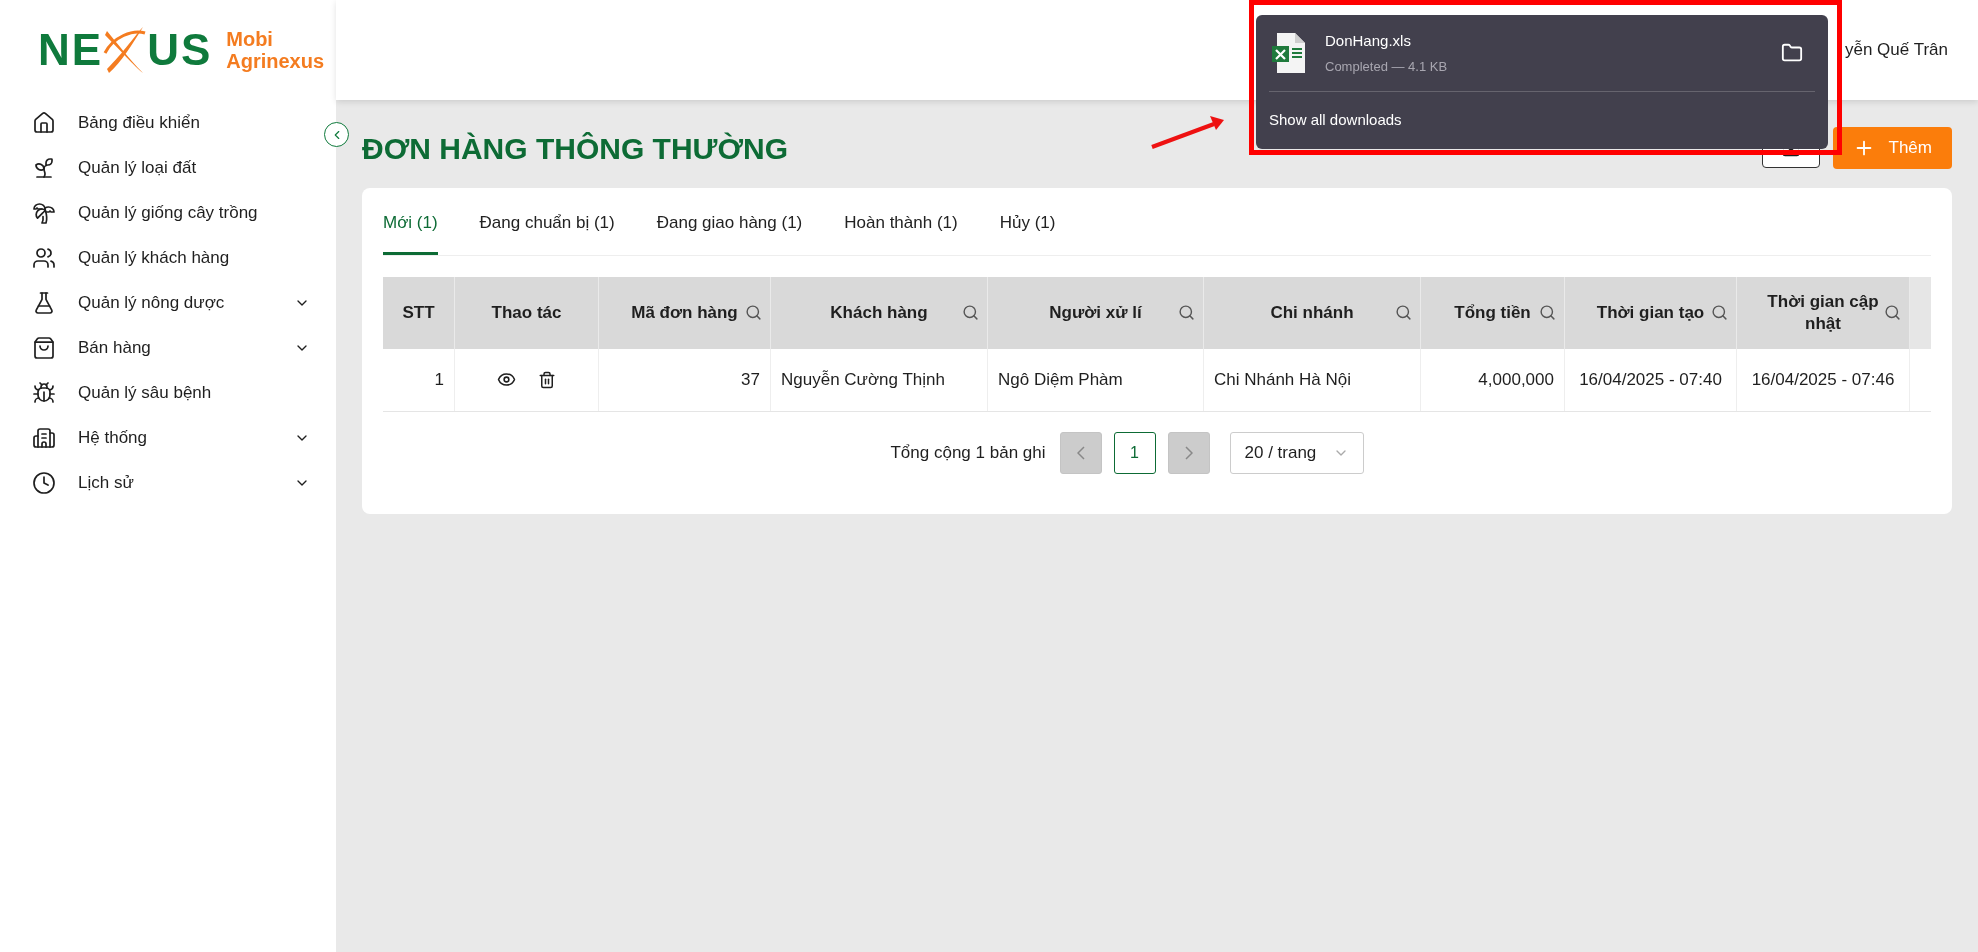 The height and width of the screenshot is (952, 1978). Describe the element at coordinates (1493, 379) in the screenshot. I see `table-cell: 4,000,000` at that location.